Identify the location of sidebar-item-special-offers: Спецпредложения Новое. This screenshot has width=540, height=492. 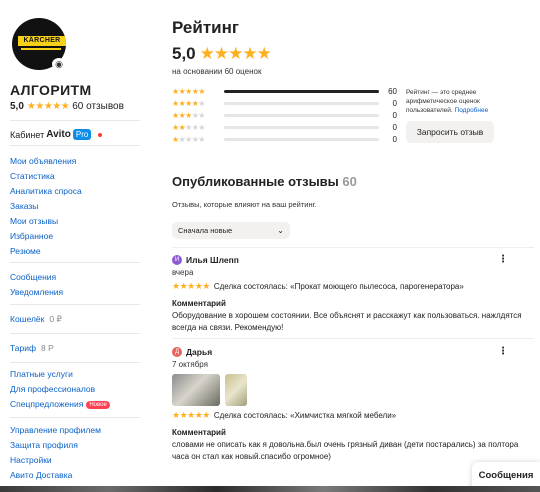
(80, 404).